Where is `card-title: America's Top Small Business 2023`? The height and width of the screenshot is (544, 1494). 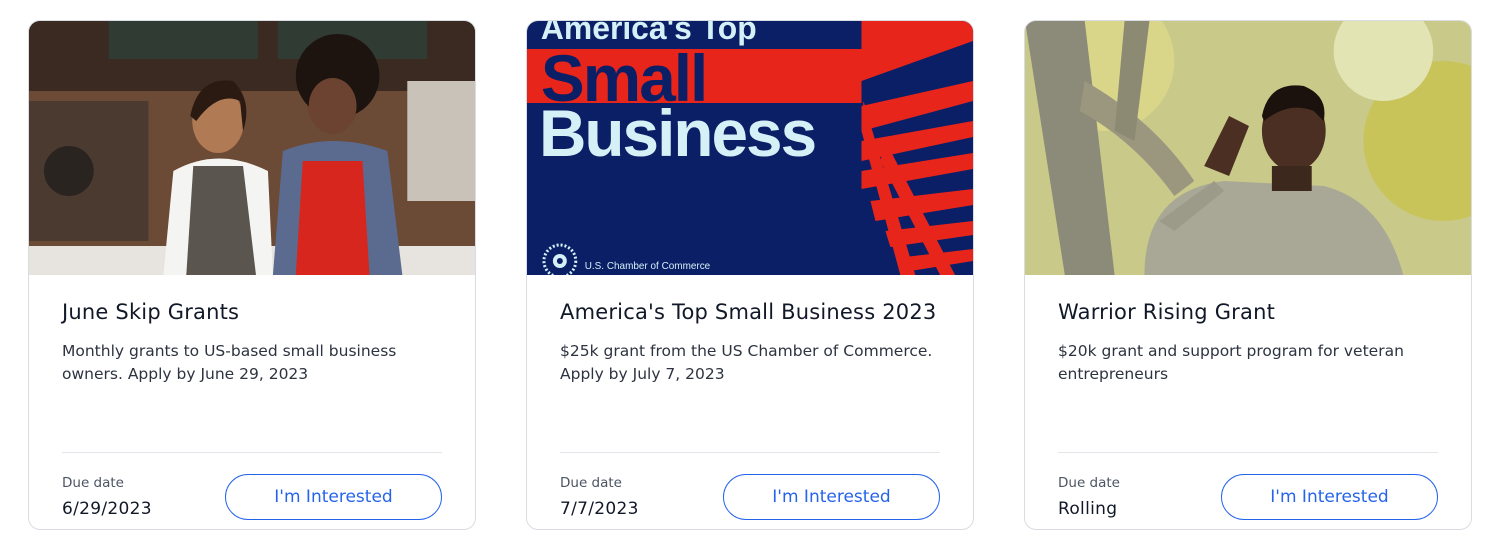 card-title: America's Top Small Business 2023 is located at coordinates (748, 312).